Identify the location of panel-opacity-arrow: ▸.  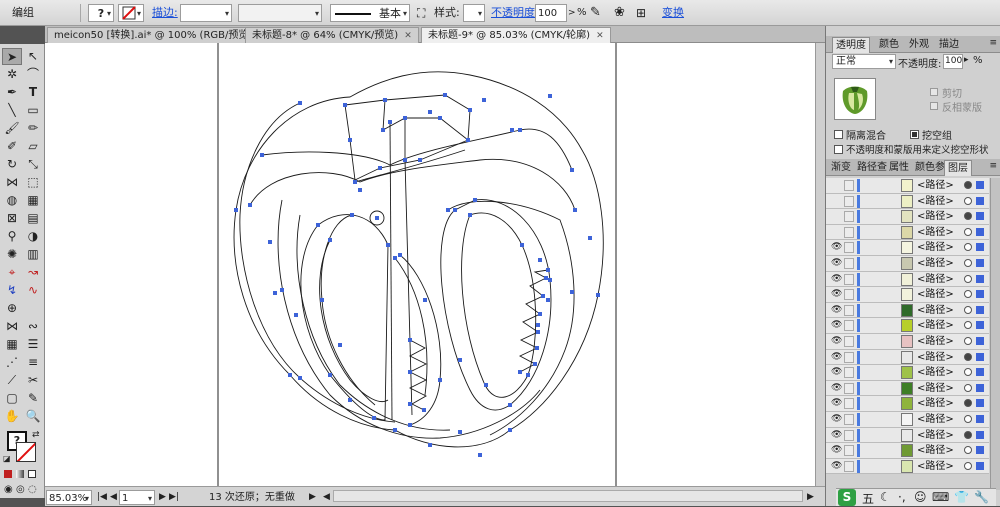
(966, 60).